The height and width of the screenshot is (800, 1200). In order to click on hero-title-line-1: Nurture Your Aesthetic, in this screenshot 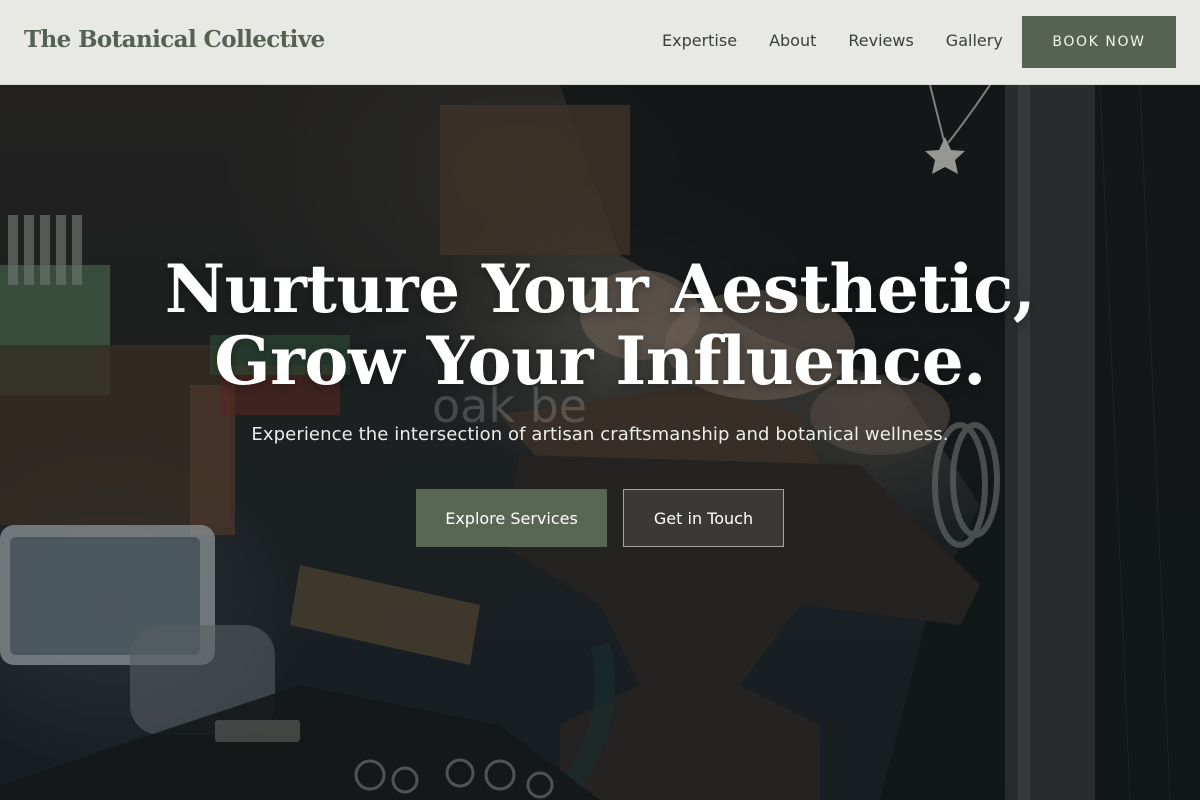, I will do `click(600, 289)`.